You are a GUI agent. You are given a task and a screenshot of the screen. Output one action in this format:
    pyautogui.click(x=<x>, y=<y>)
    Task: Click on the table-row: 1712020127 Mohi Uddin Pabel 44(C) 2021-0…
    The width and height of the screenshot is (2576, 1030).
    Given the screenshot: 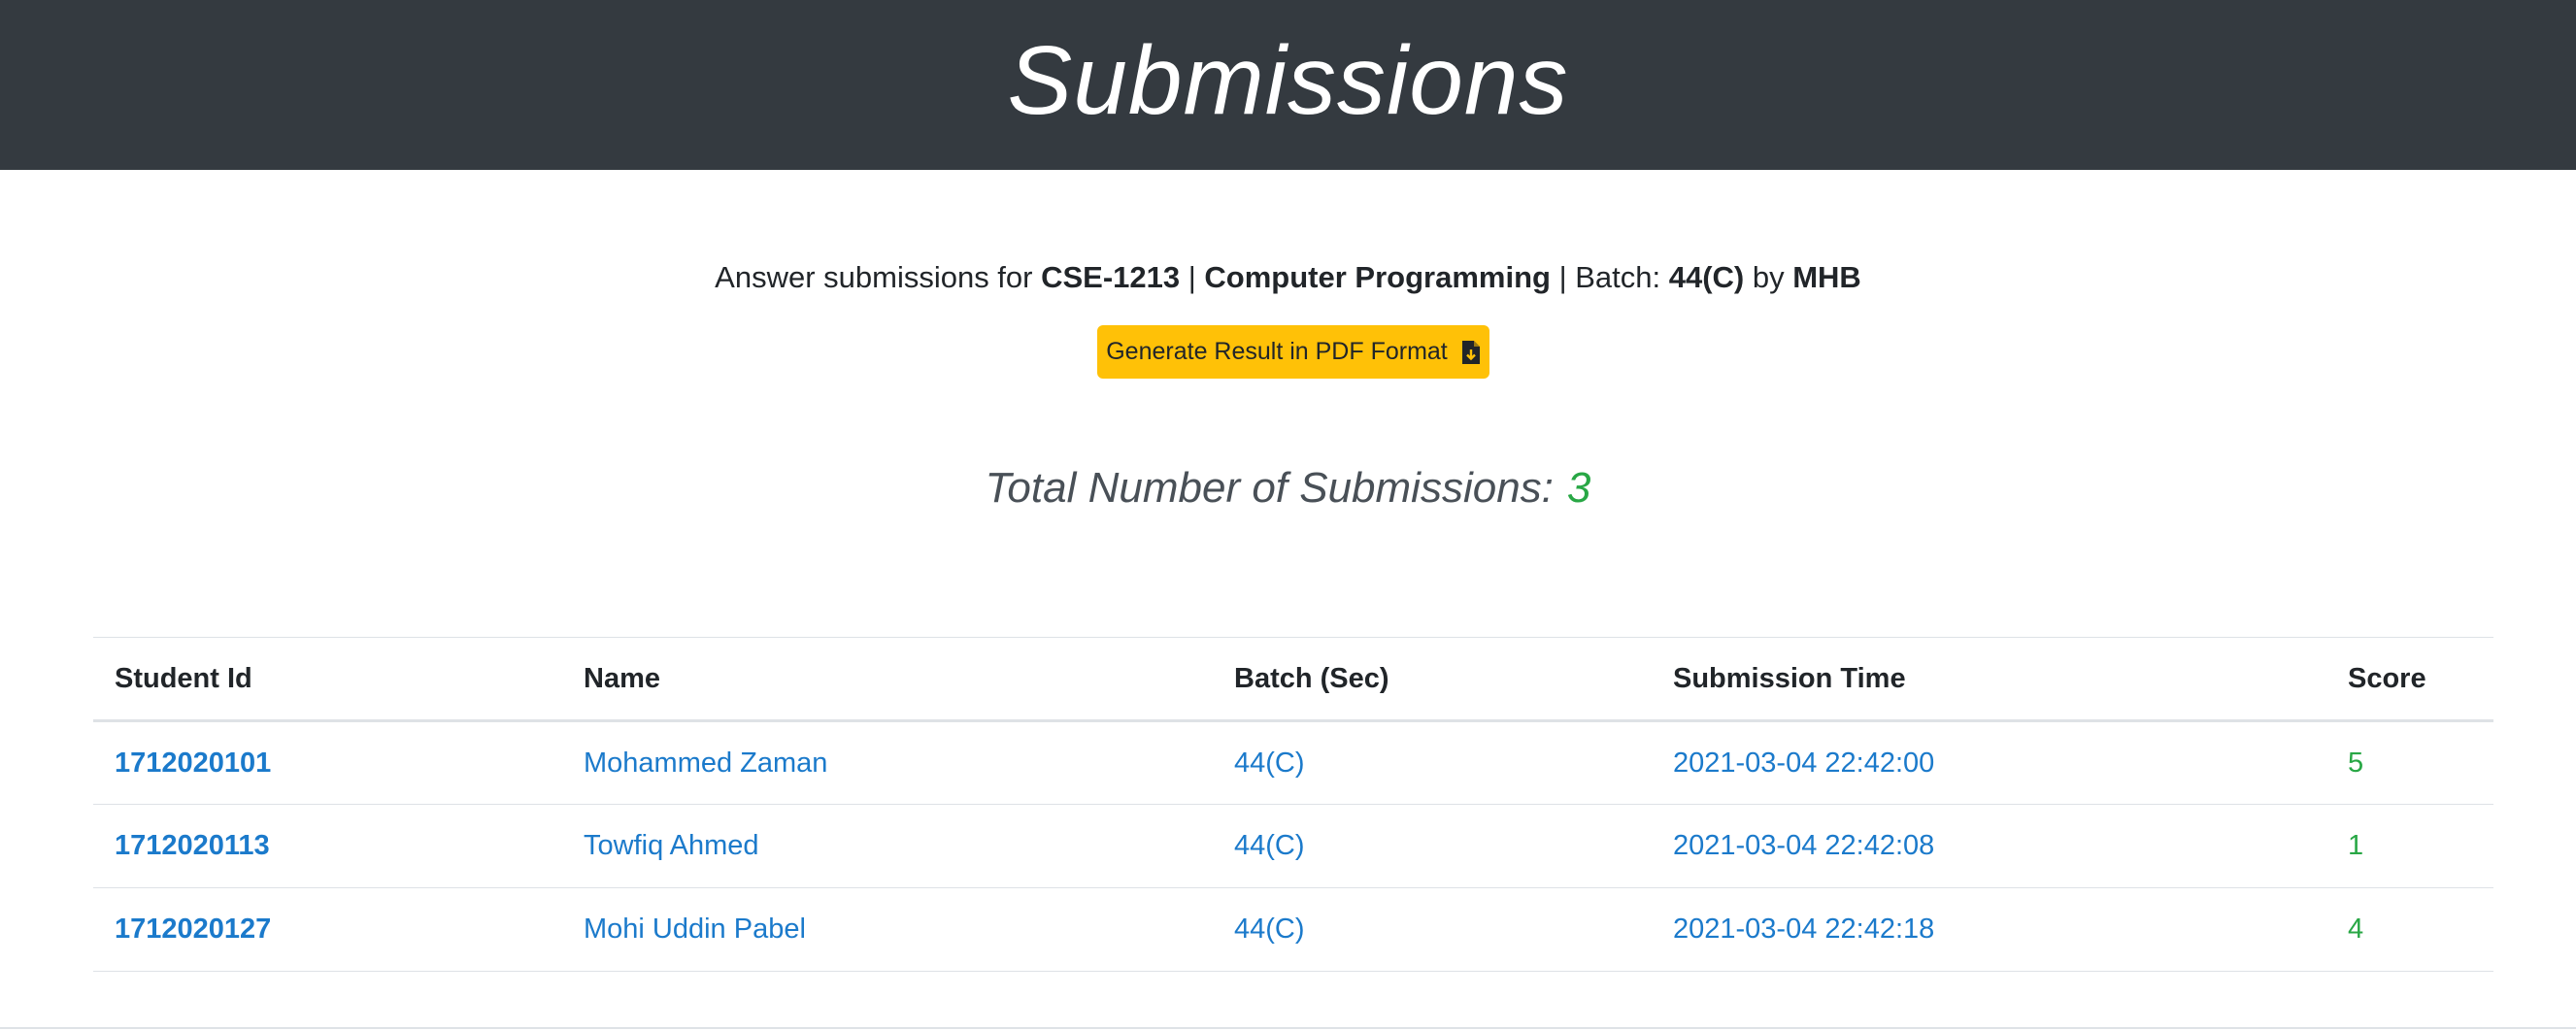 What is the action you would take?
    pyautogui.click(x=1293, y=930)
    